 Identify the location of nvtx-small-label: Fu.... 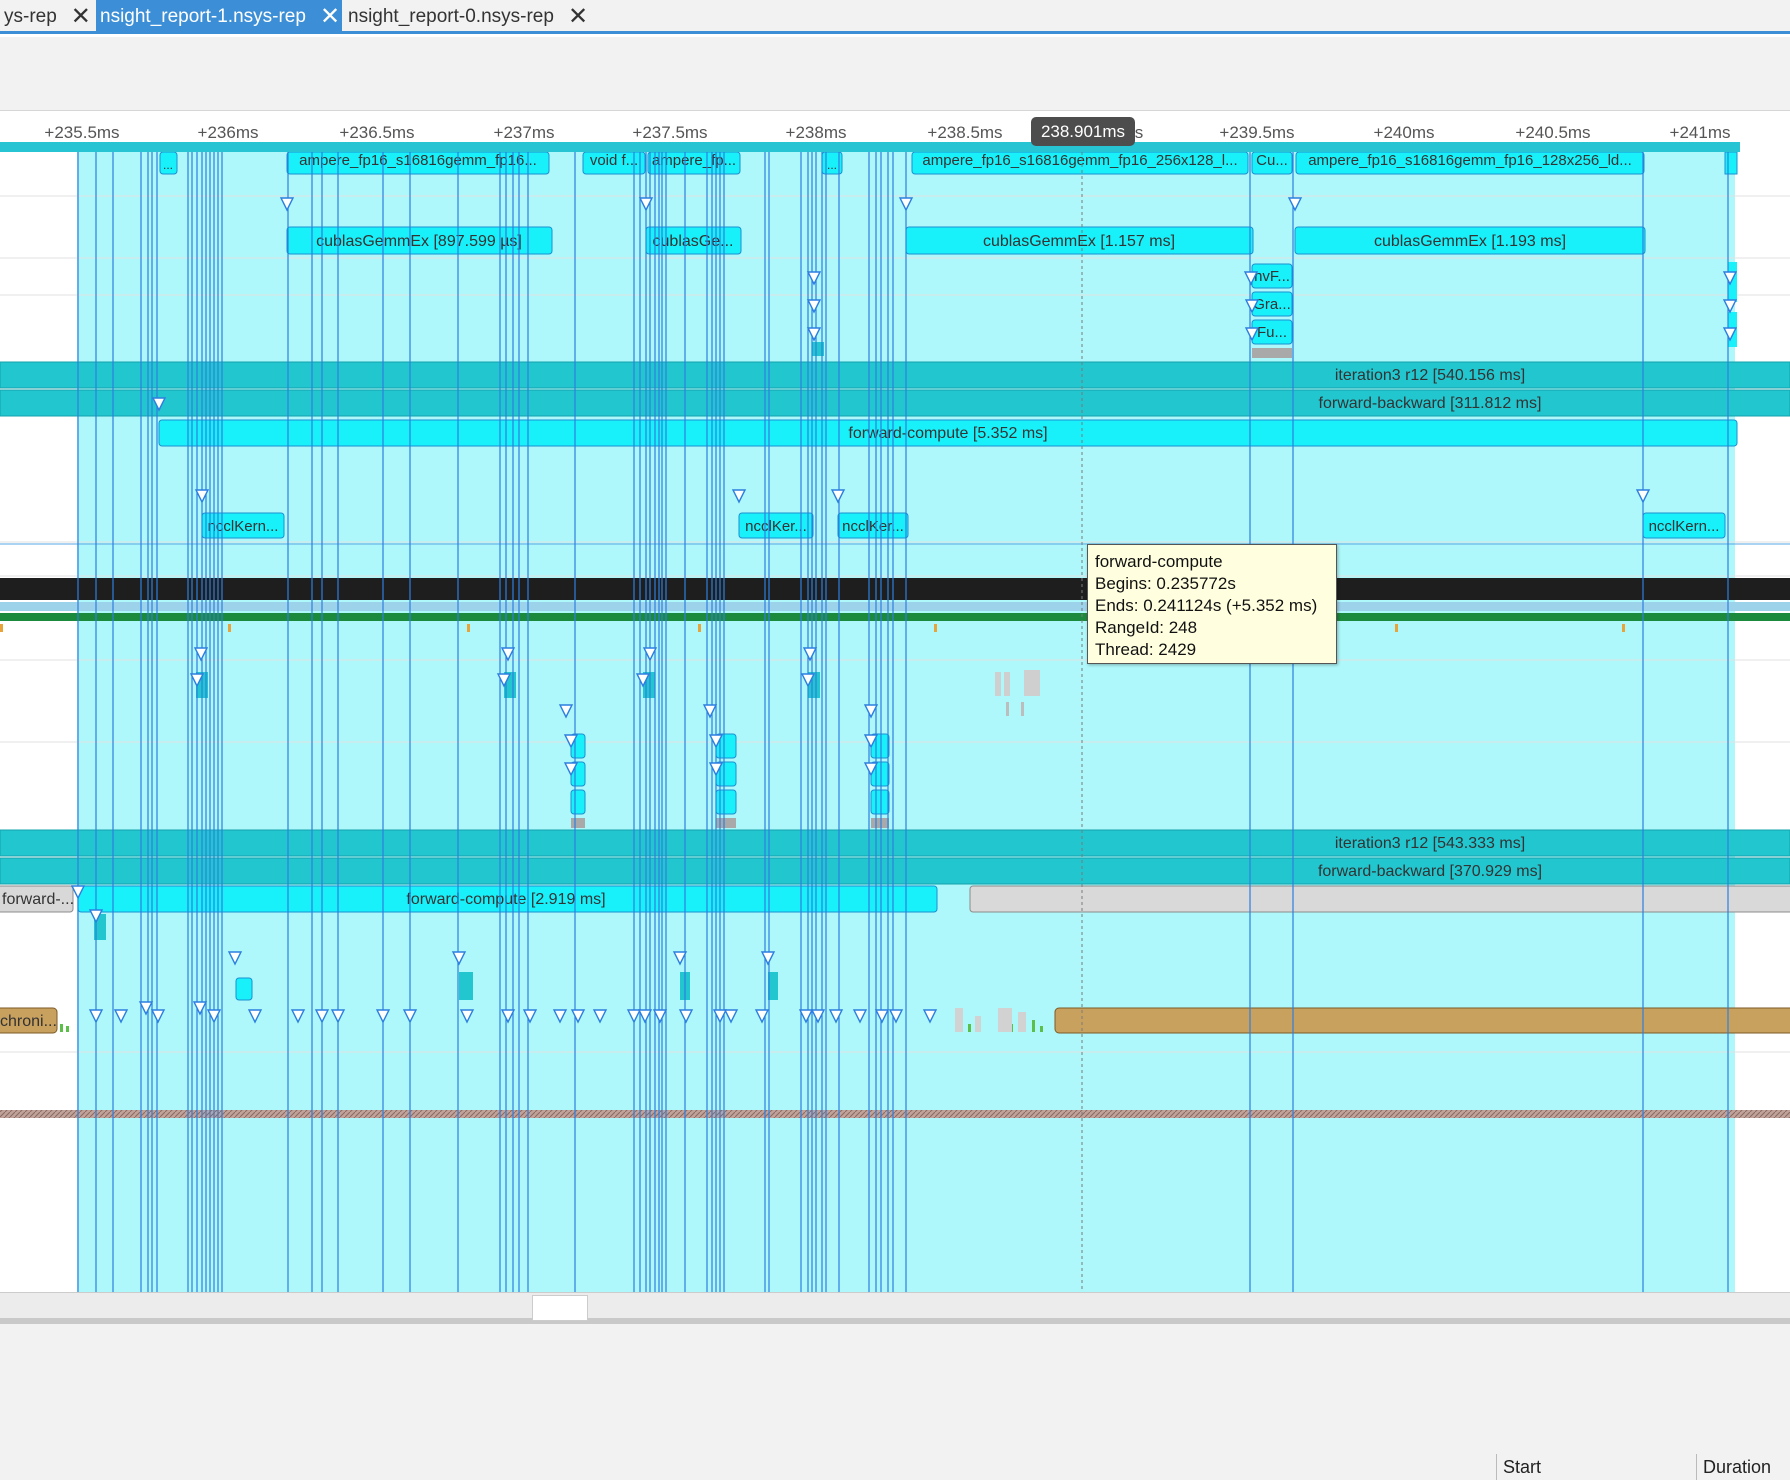
(1272, 332).